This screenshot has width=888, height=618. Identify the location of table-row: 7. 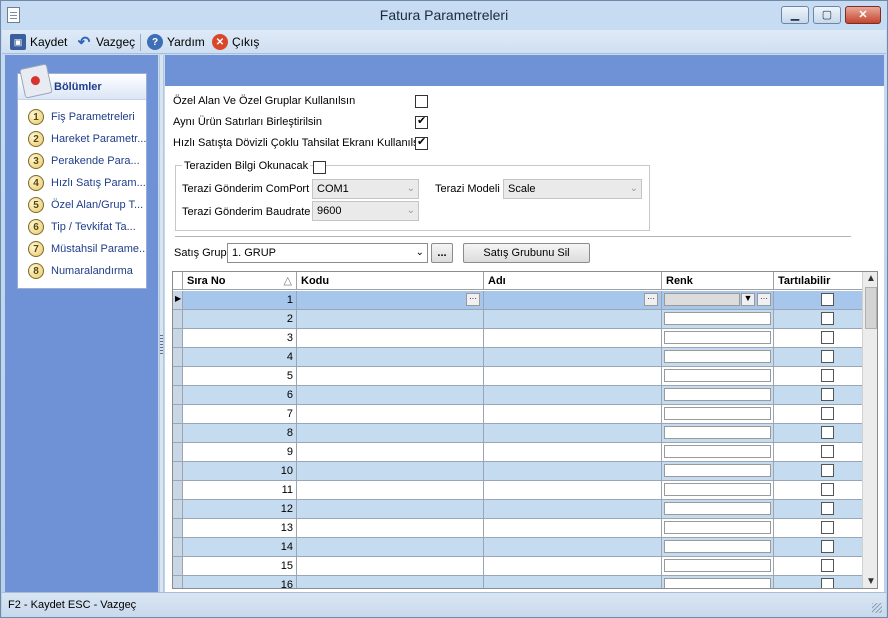
(517, 414).